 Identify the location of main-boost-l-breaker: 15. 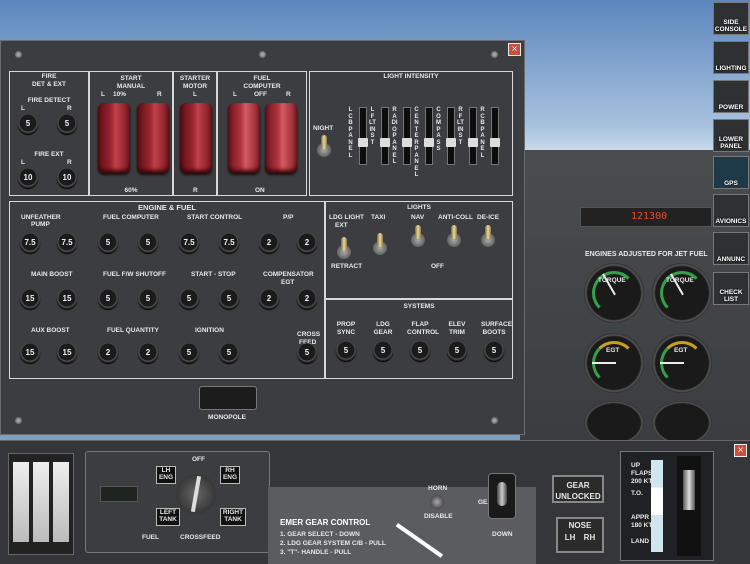
(30, 299).